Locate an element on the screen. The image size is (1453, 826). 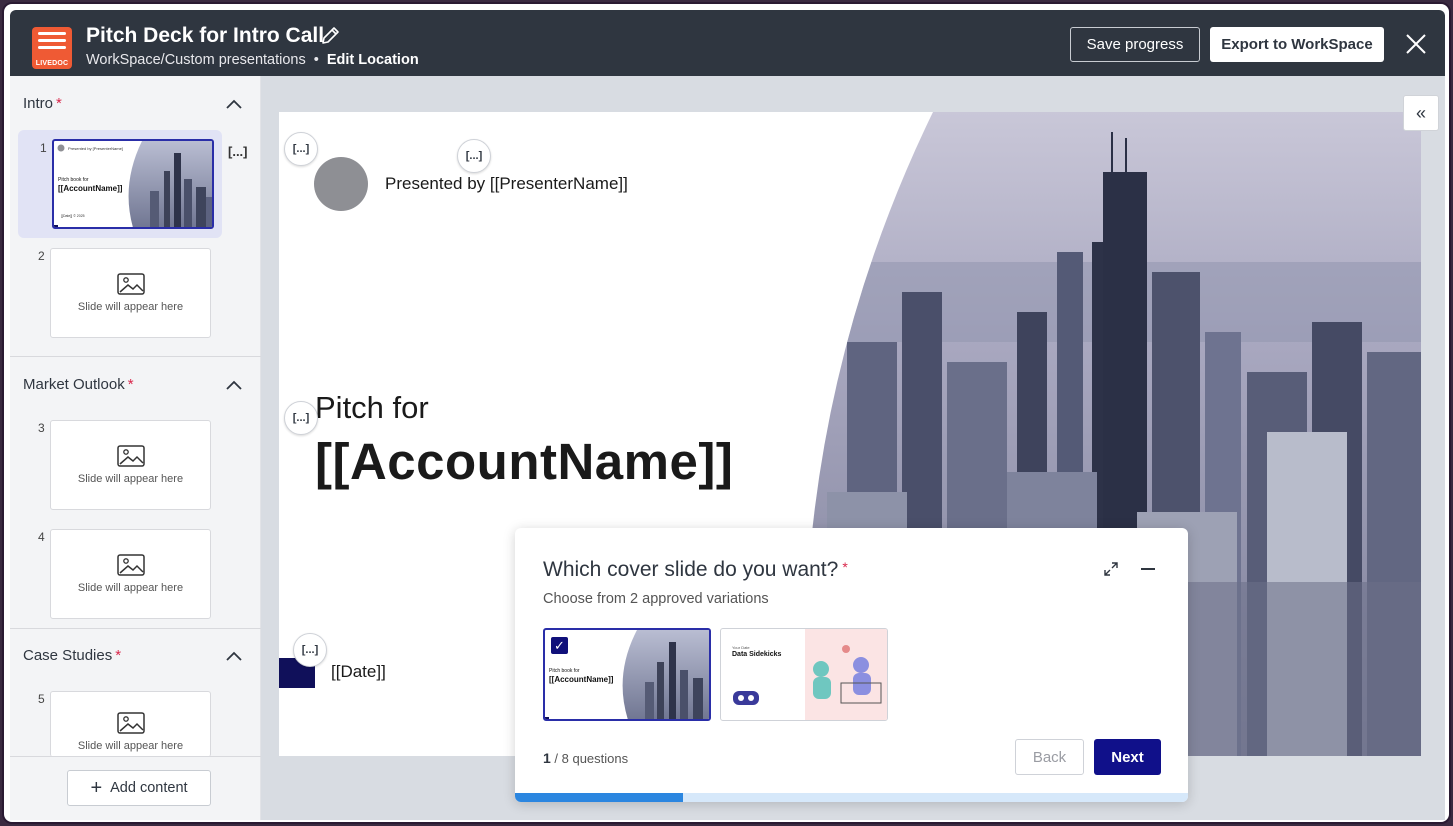
option-1-account-text: [[AccountName]] is located at coordinates (581, 679).